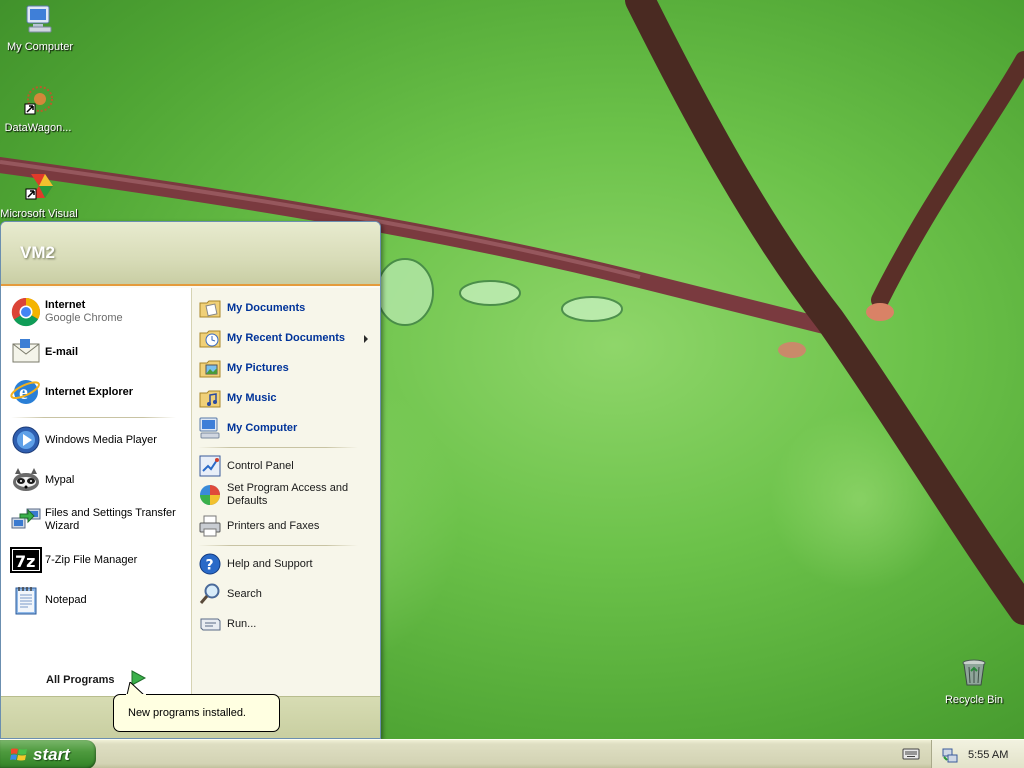 This screenshot has height=768, width=1024. Describe the element at coordinates (950, 755) in the screenshot. I see `network-icon` at that location.